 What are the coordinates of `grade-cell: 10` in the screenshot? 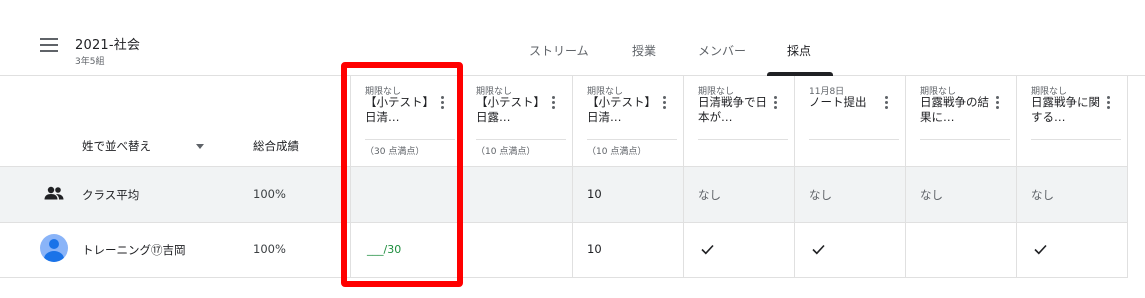 It's located at (594, 249).